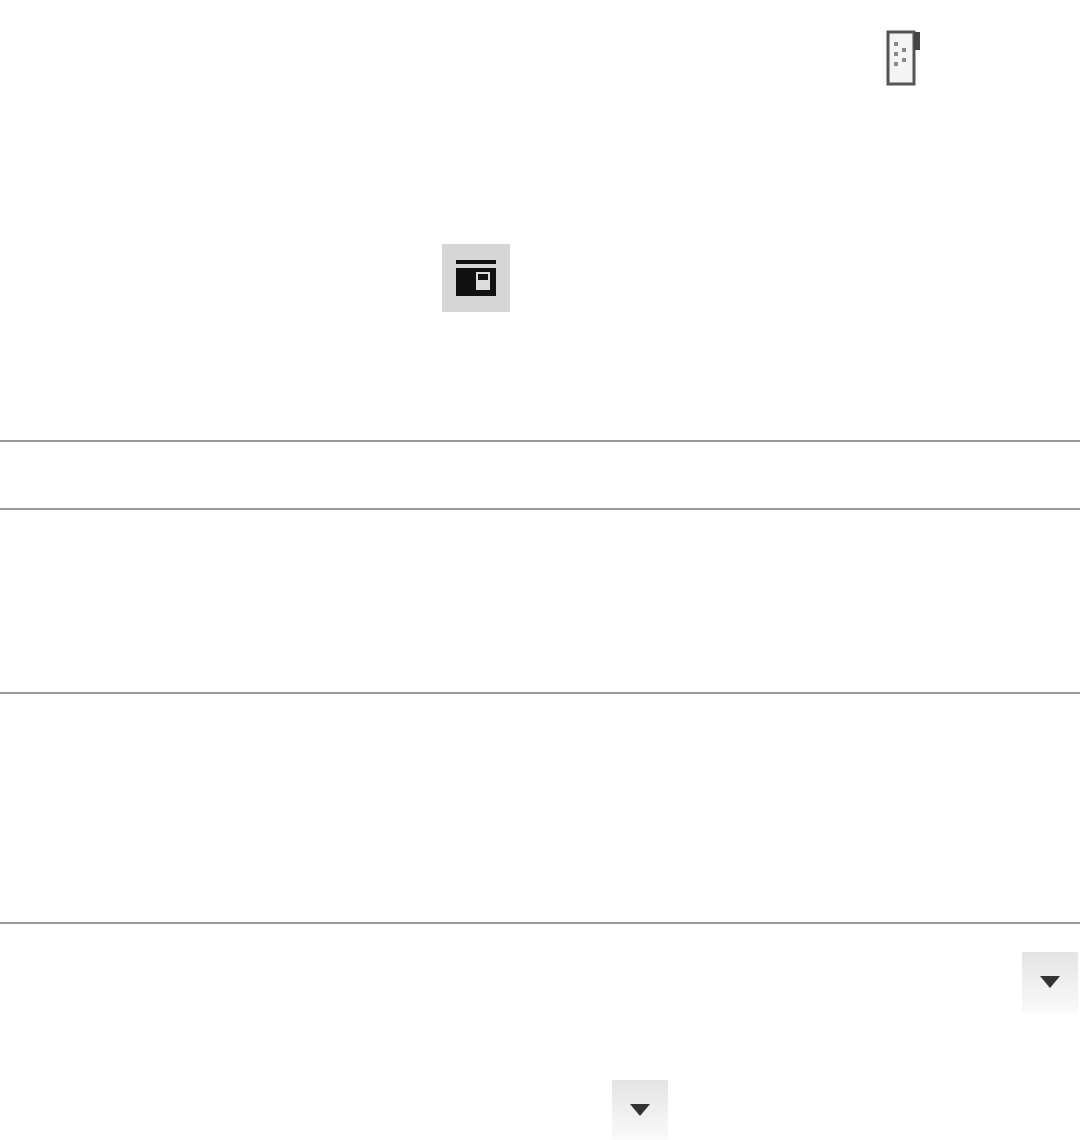 The image size is (1080, 1140). What do you see at coordinates (904, 58) in the screenshot?
I see `document-icon` at bounding box center [904, 58].